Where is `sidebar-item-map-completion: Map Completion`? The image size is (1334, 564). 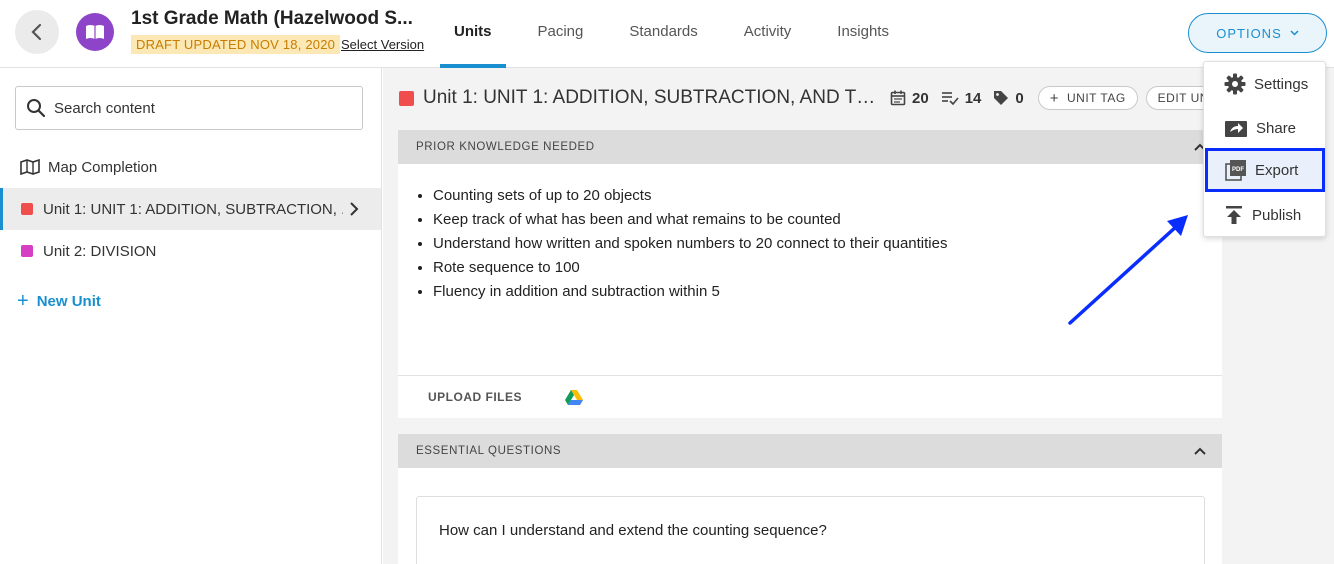 sidebar-item-map-completion: Map Completion is located at coordinates (190, 167).